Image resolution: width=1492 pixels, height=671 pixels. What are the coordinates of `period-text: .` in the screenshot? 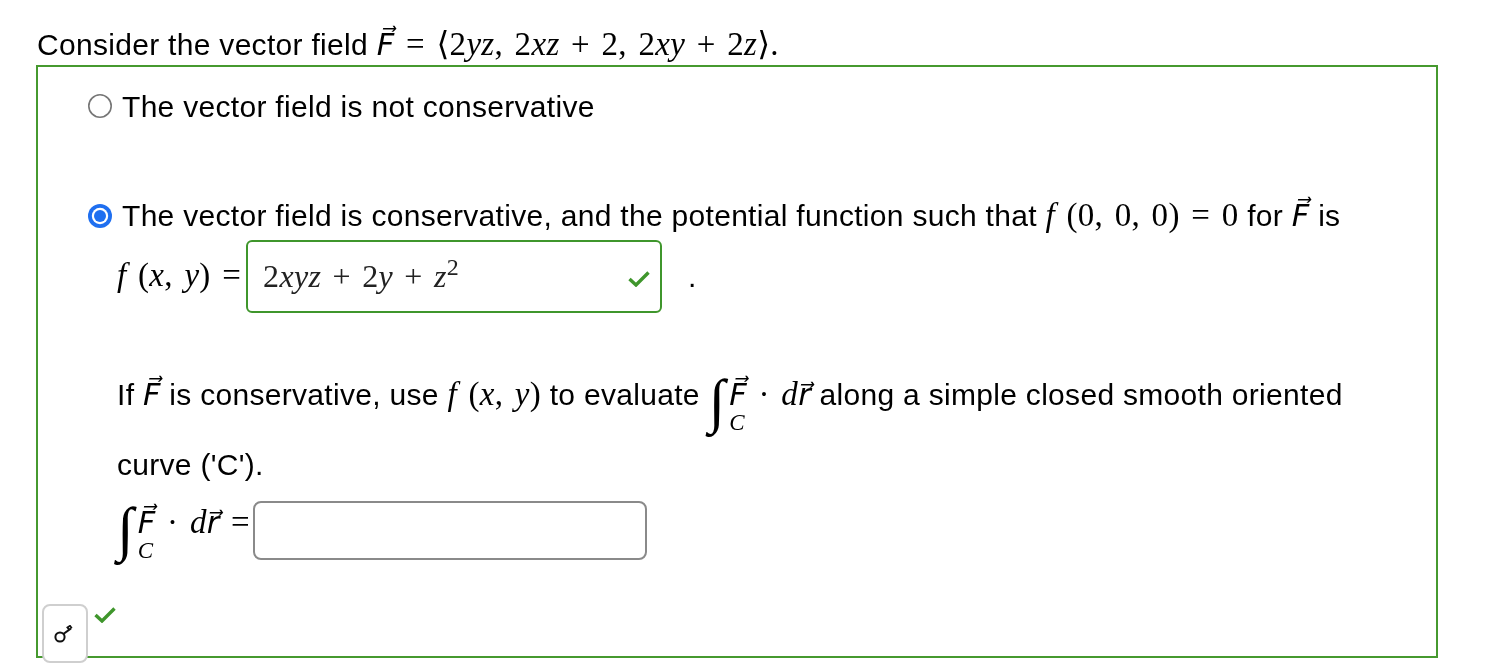 It's located at (692, 276).